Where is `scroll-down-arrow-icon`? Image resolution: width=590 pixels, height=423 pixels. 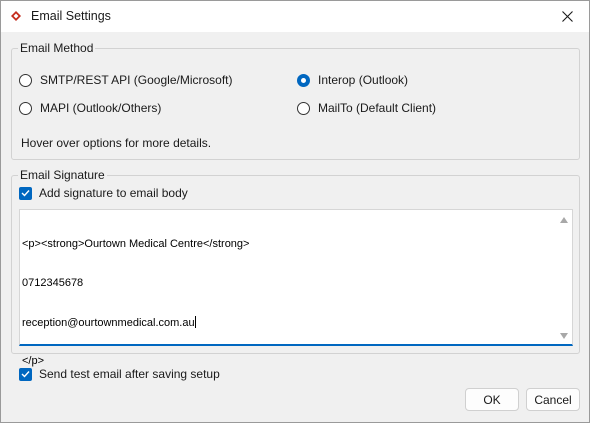
scroll-down-arrow-icon is located at coordinates (564, 336).